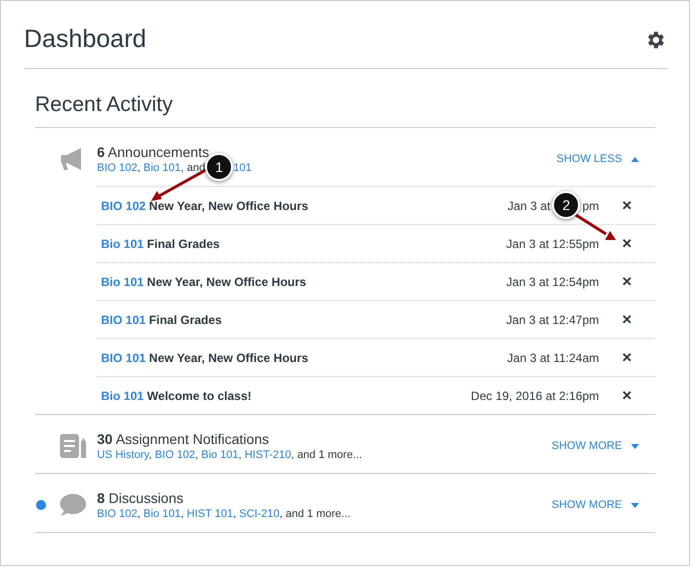  Describe the element at coordinates (552, 319) in the screenshot. I see `date-text: Jan 3 at 12:47pm` at that location.